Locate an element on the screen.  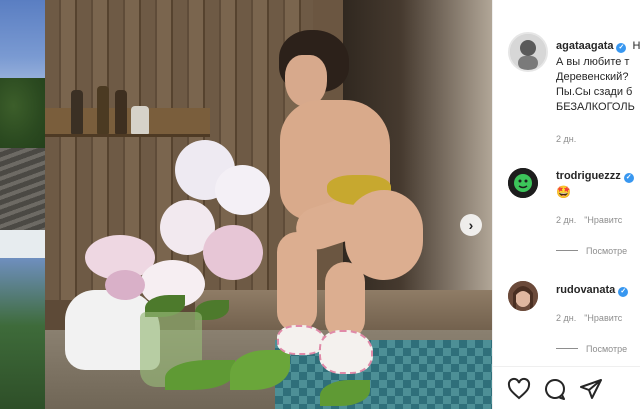
comment-username: trodriguezzz ✓ is located at coordinates (595, 176).